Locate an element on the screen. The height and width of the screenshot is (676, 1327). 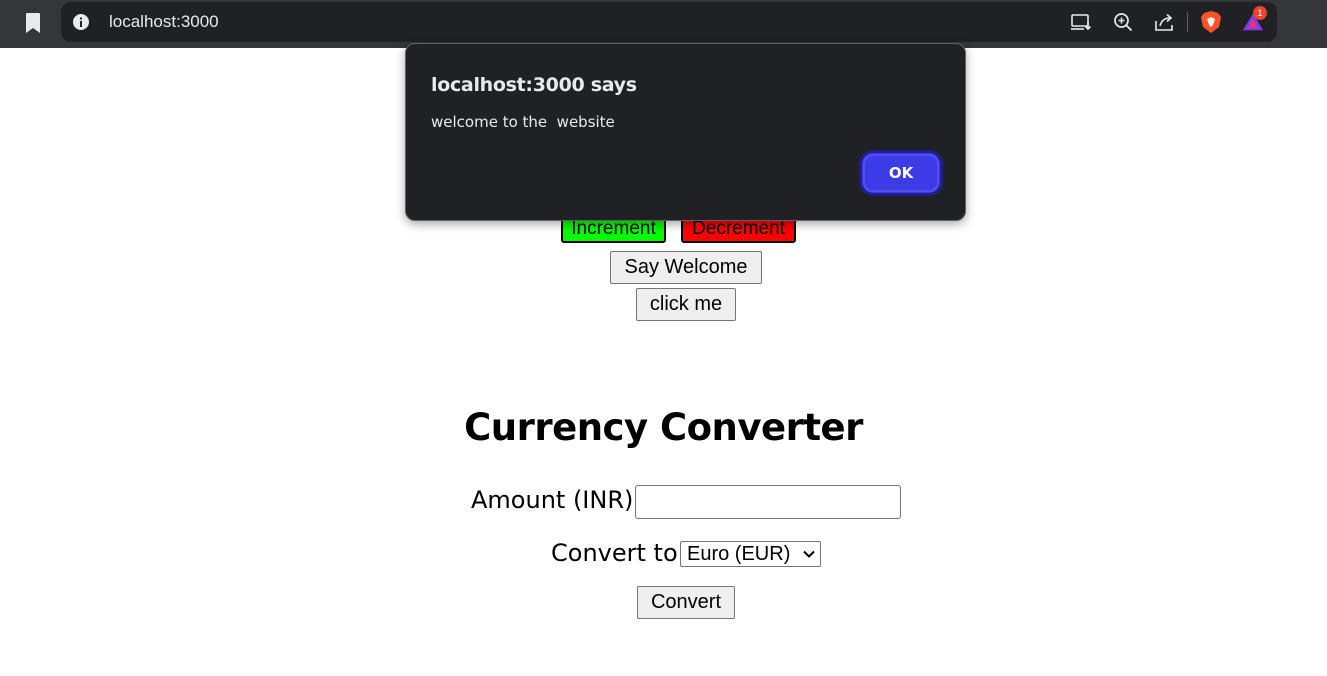
chevron-down-icon is located at coordinates (809, 554).